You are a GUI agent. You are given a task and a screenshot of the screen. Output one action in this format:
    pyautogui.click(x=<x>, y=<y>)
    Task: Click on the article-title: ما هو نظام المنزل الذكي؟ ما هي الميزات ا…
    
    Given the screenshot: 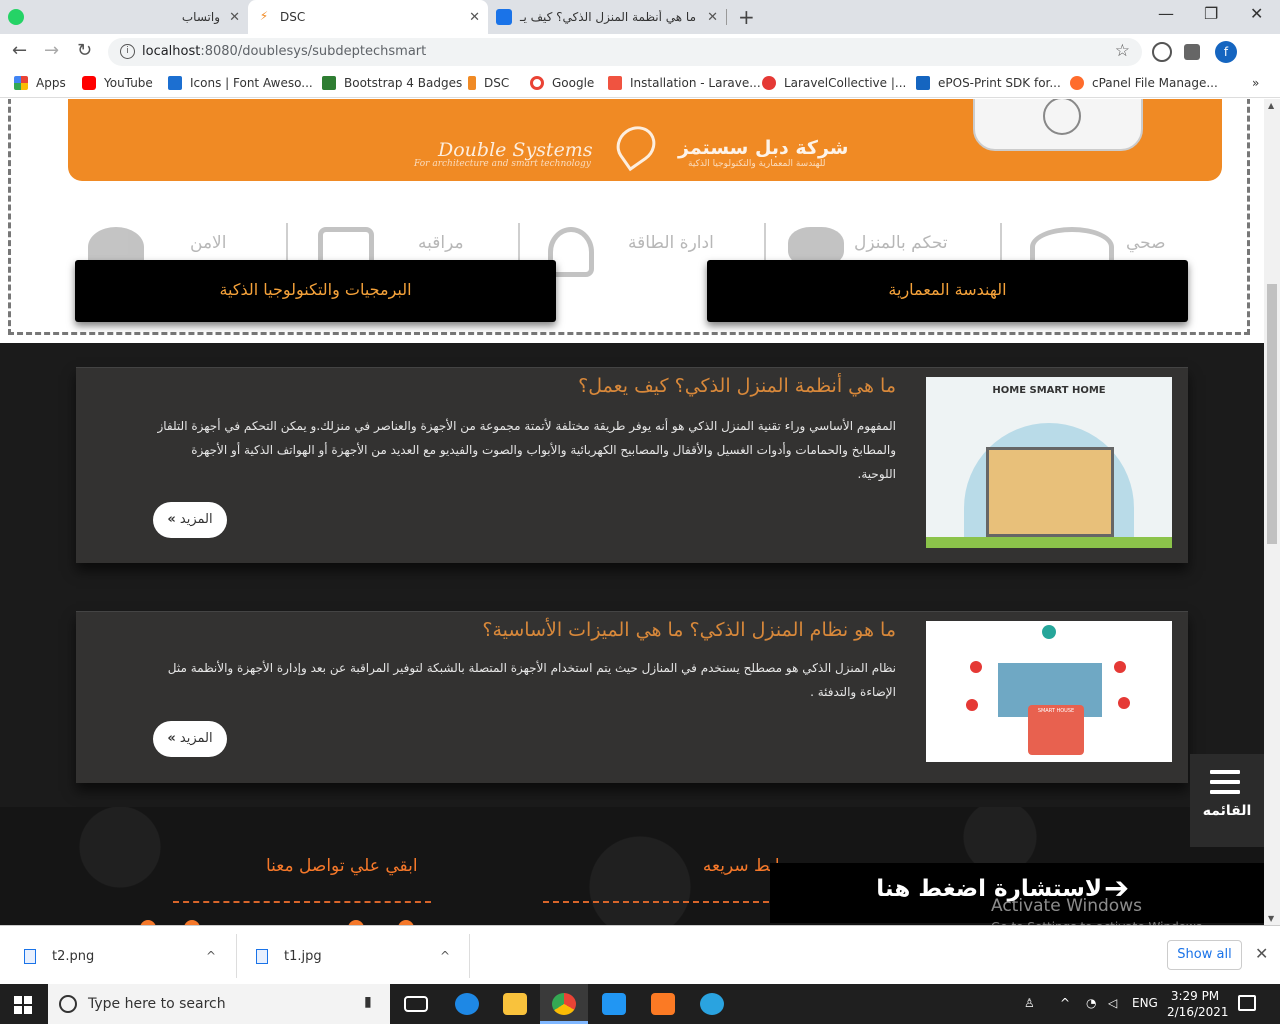 What is the action you would take?
    pyautogui.click(x=689, y=630)
    